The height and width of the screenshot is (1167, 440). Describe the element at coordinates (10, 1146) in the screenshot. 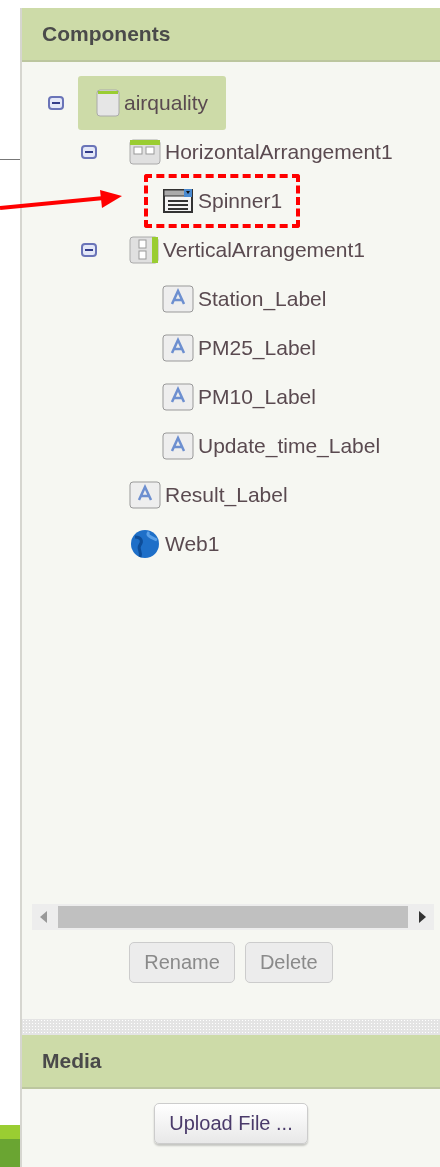

I see `footer-bar` at that location.